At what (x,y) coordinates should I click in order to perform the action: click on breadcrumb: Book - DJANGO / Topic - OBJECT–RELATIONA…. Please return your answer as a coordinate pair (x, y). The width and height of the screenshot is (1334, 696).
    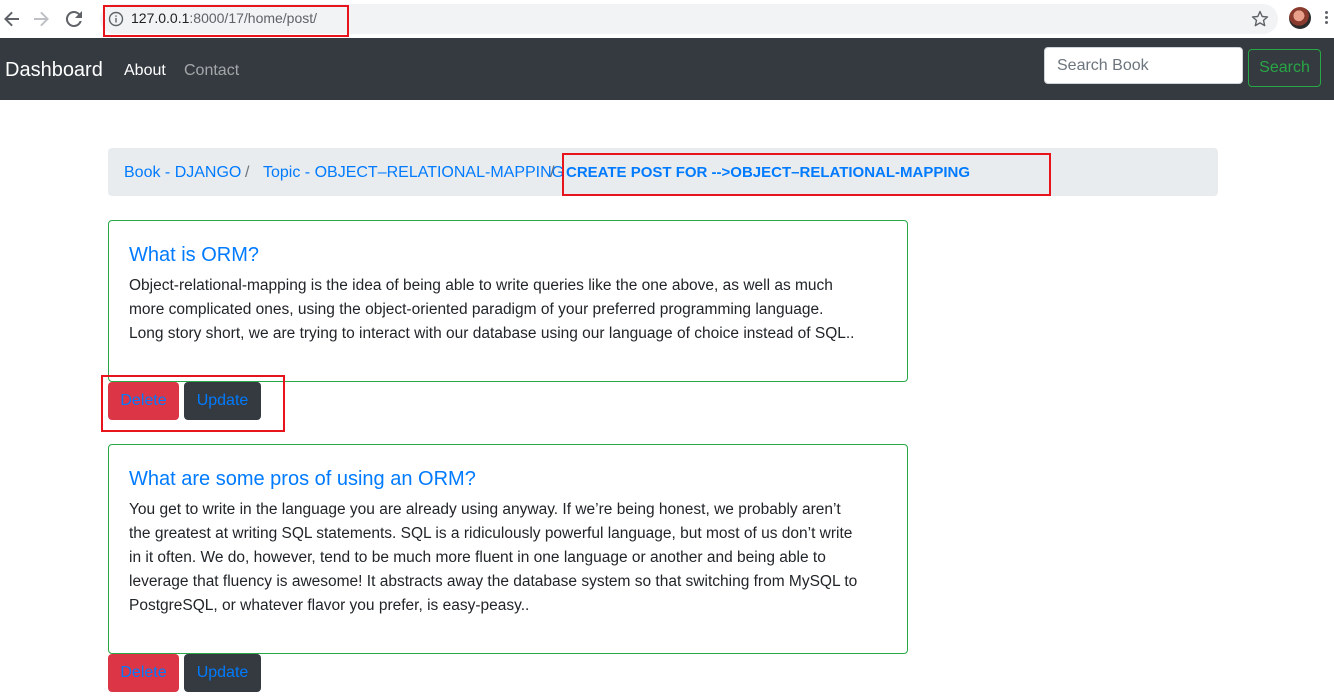
    Looking at the image, I should click on (663, 172).